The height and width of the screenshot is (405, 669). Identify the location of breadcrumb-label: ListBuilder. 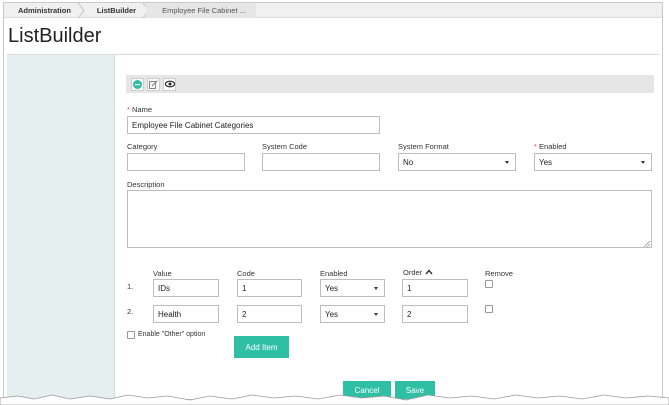
(116, 10).